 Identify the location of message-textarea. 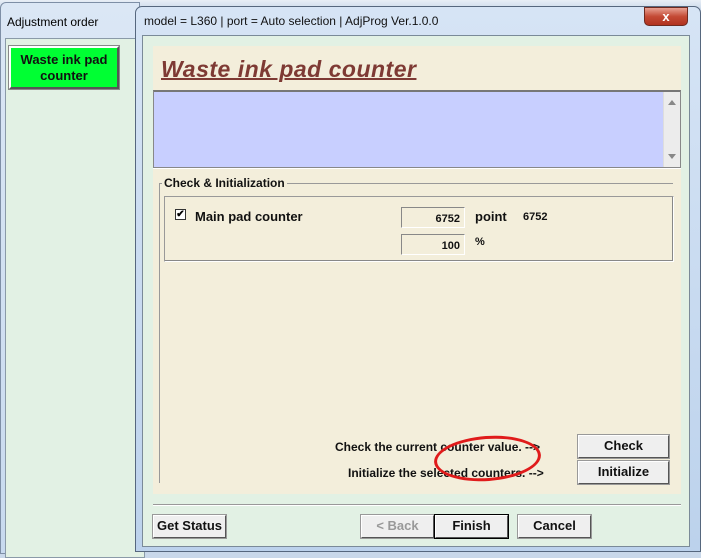
(417, 129).